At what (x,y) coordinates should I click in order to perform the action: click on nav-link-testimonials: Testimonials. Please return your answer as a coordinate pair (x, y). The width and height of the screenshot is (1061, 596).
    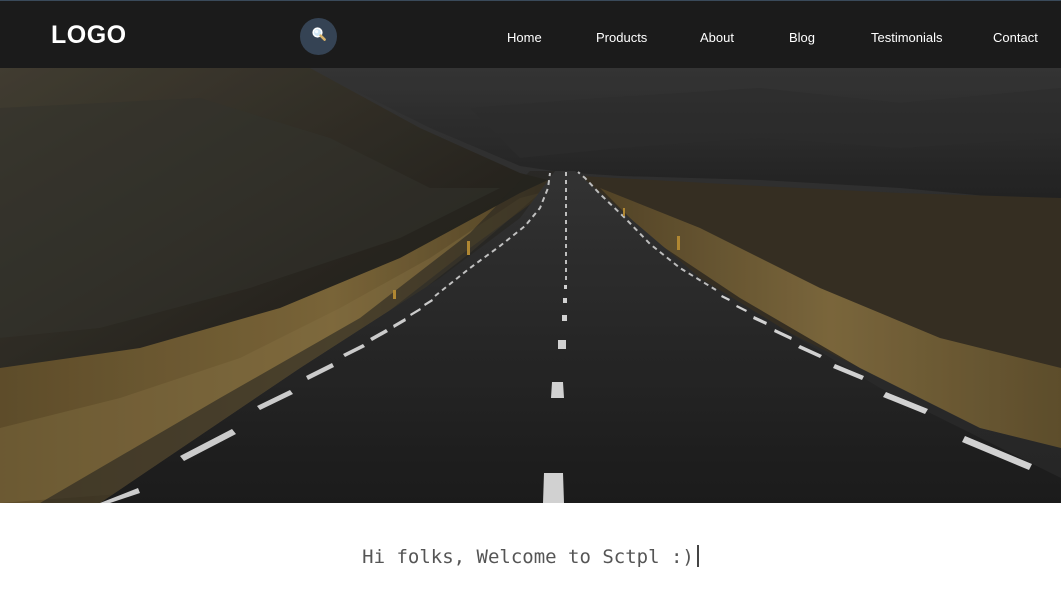
    Looking at the image, I should click on (907, 38).